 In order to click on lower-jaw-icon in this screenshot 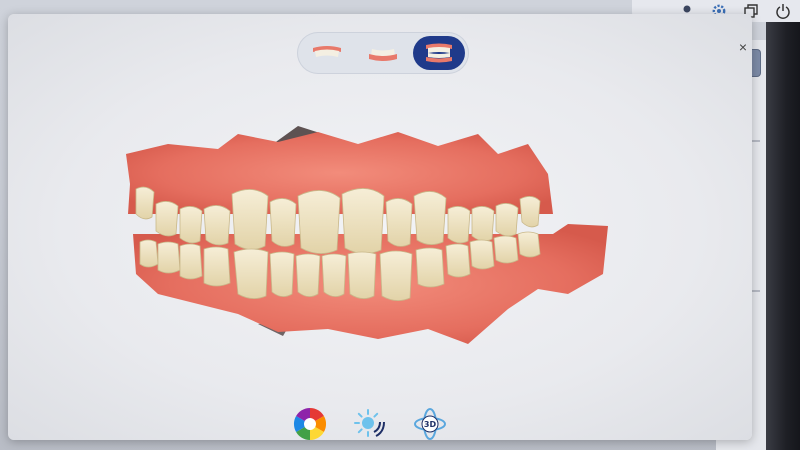, I will do `click(383, 55)`.